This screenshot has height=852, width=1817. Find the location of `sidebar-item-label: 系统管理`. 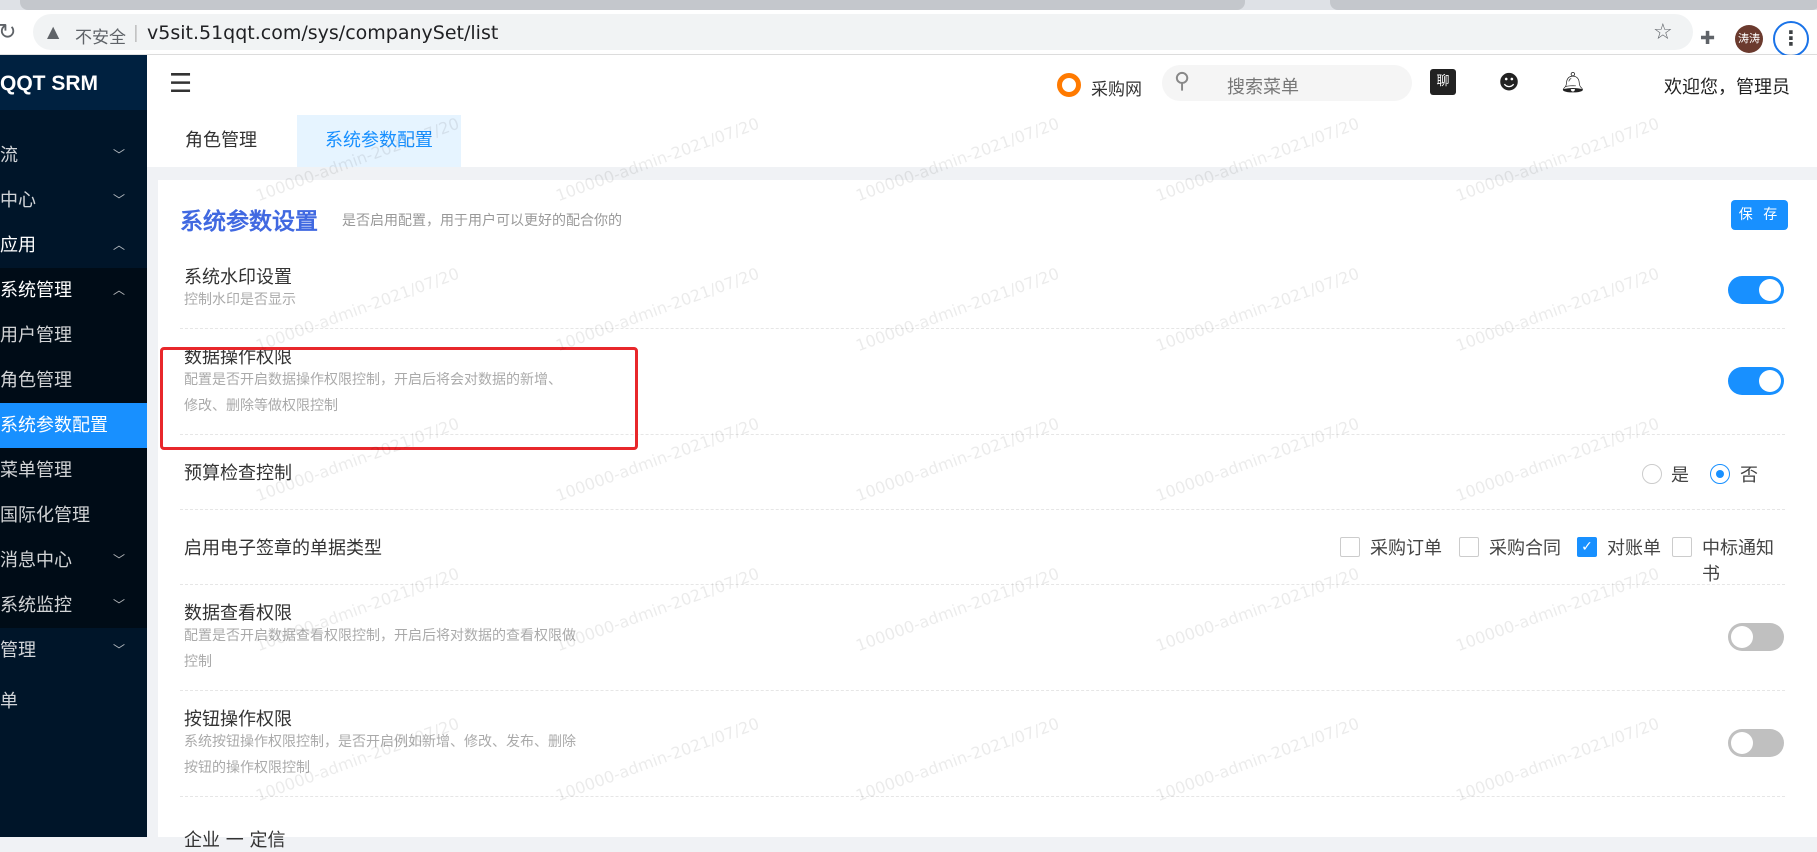

sidebar-item-label: 系统管理 is located at coordinates (36, 290).